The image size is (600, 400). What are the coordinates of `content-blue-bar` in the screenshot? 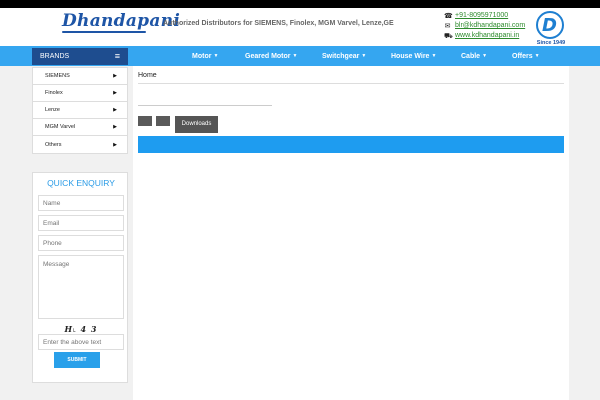 It's located at (351, 144).